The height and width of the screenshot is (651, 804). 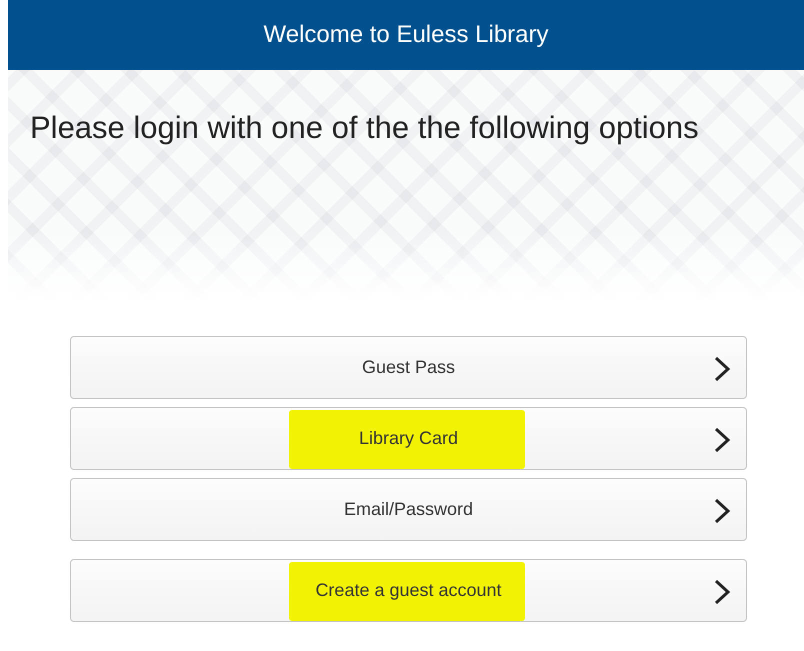 I want to click on login-option-button: Library Card, so click(x=408, y=438).